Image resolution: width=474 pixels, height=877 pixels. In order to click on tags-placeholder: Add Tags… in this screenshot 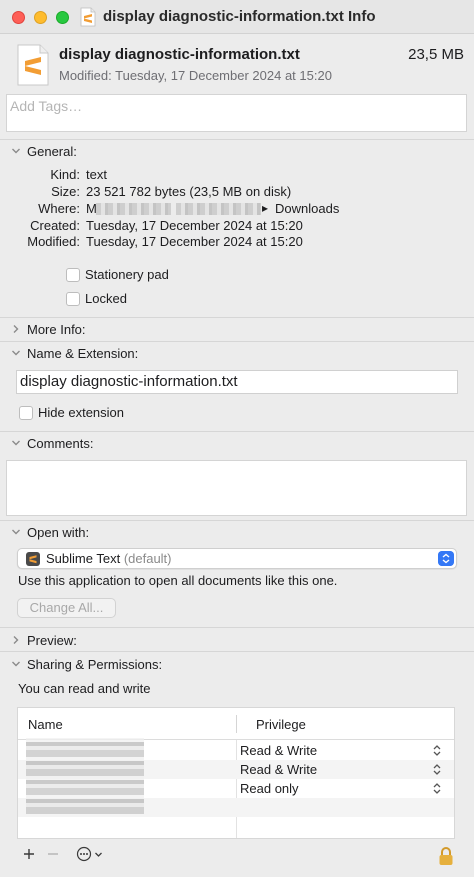, I will do `click(46, 106)`.